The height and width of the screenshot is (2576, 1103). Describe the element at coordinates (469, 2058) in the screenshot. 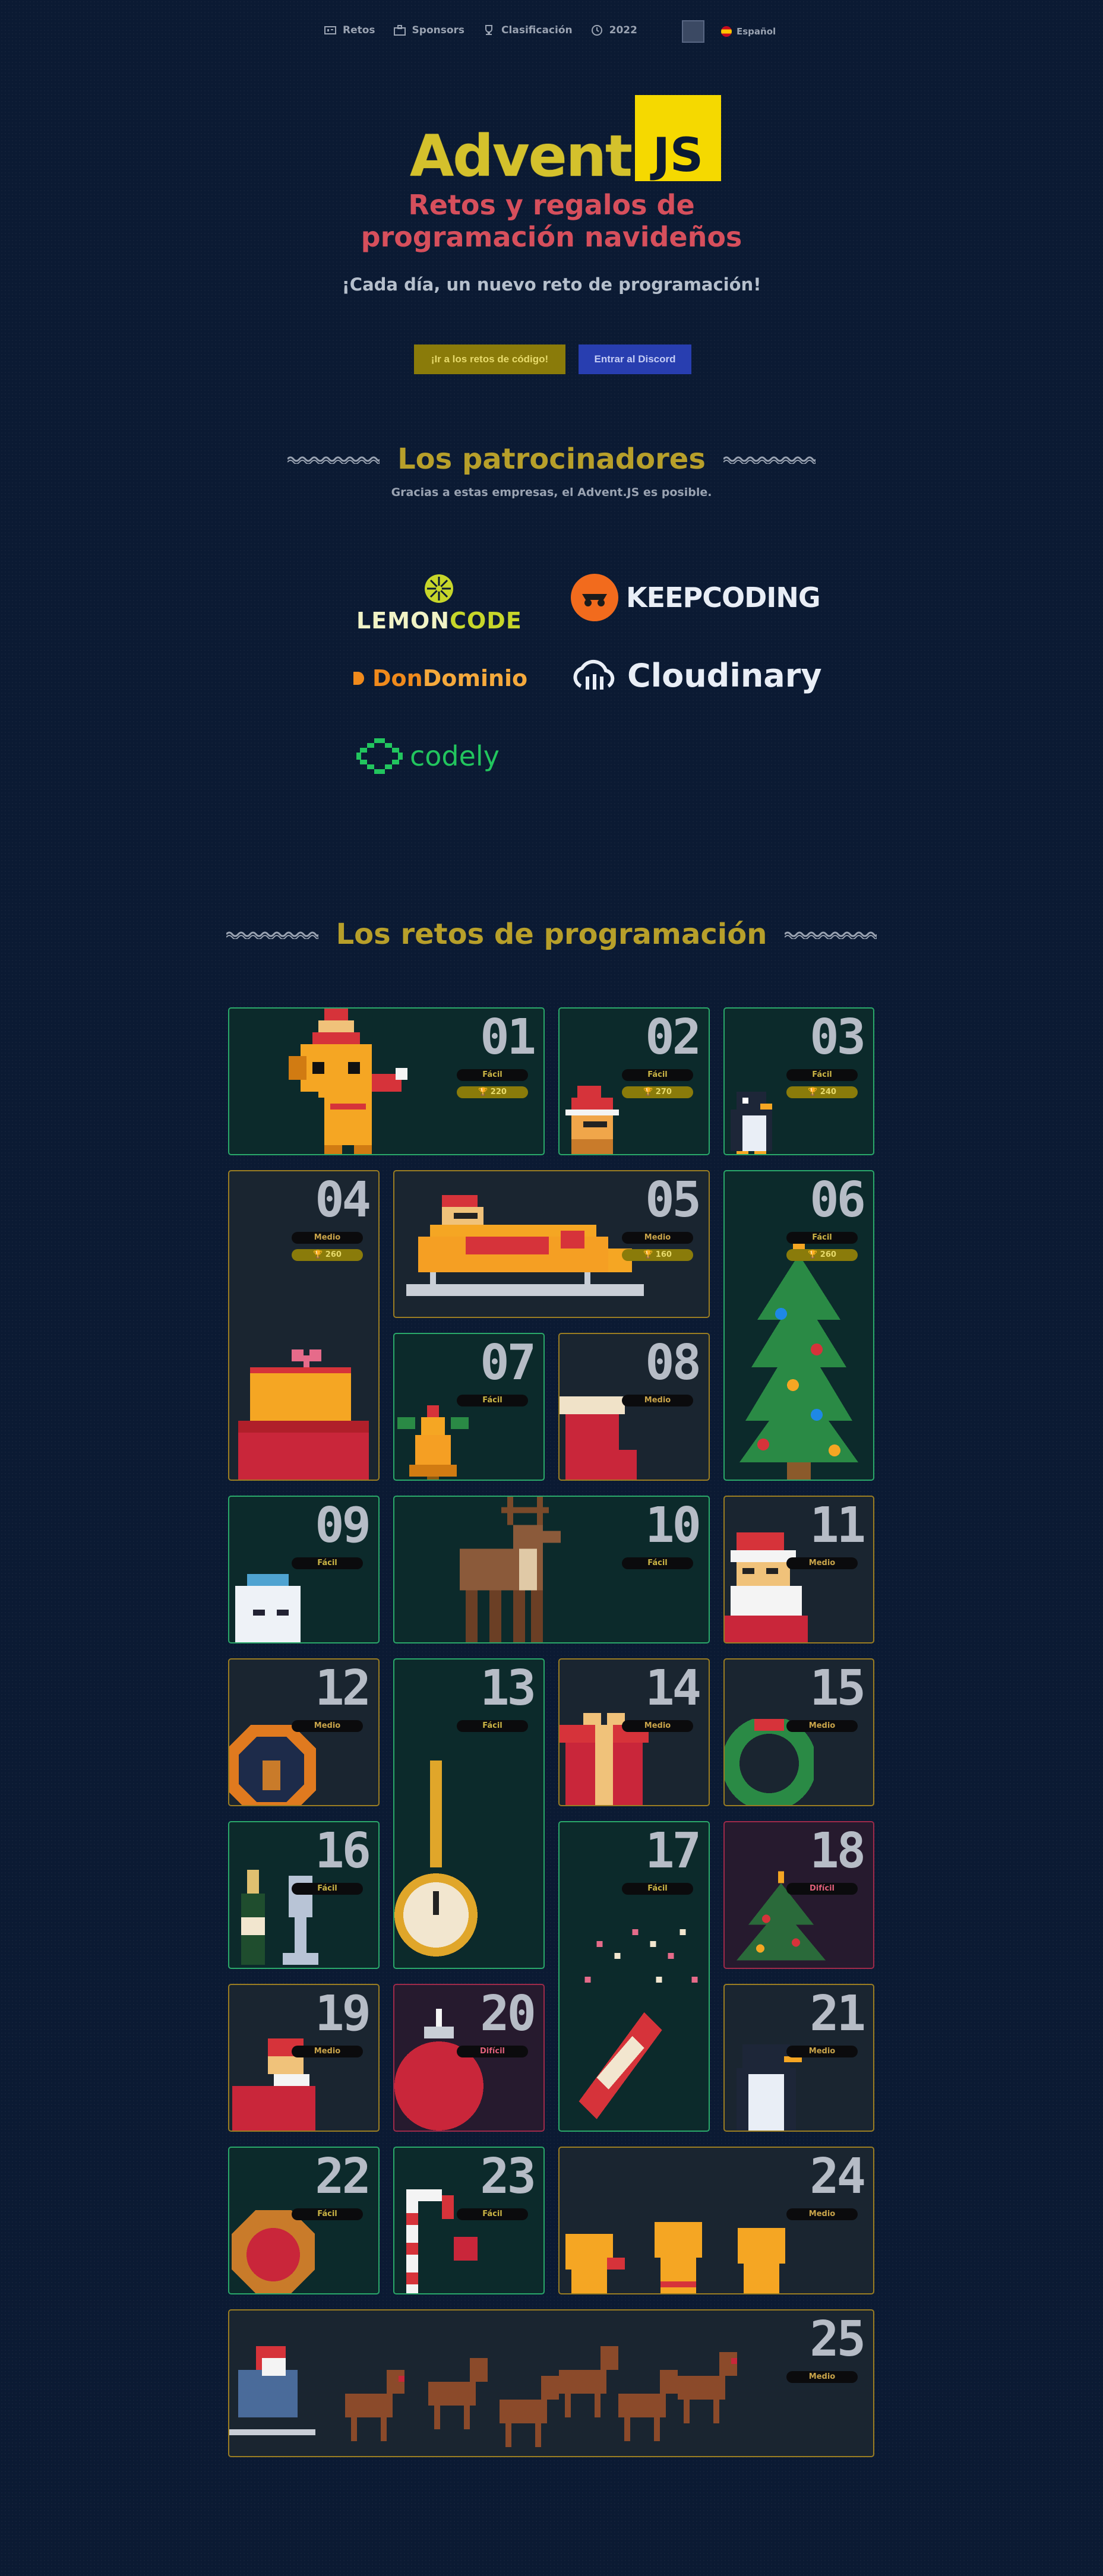

I see `challenge-card-20: 20 Difícil` at that location.